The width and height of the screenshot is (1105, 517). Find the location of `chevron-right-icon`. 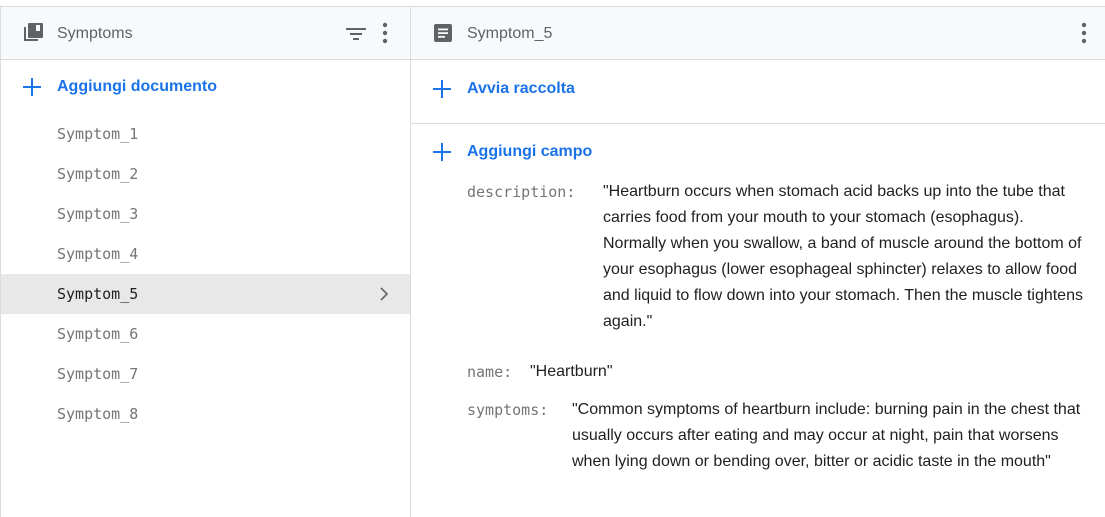

chevron-right-icon is located at coordinates (384, 294).